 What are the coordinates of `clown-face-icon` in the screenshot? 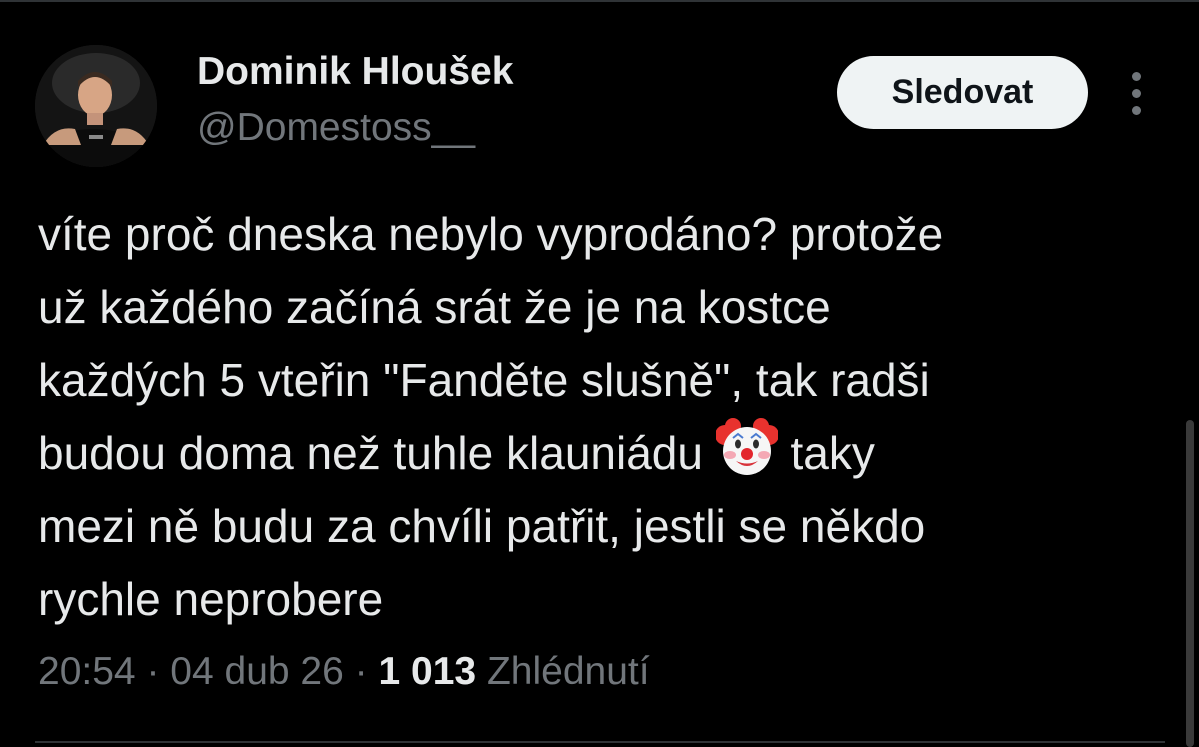 It's located at (746, 446).